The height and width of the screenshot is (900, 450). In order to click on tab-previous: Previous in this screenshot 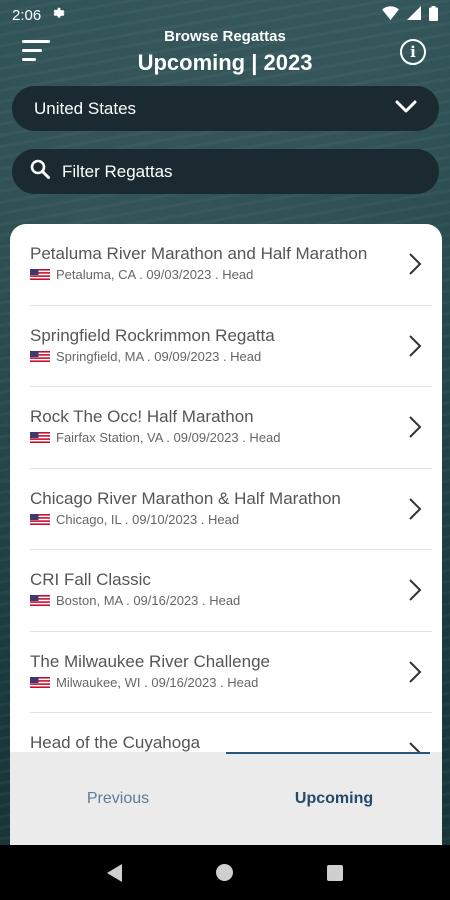, I will do `click(118, 799)`.